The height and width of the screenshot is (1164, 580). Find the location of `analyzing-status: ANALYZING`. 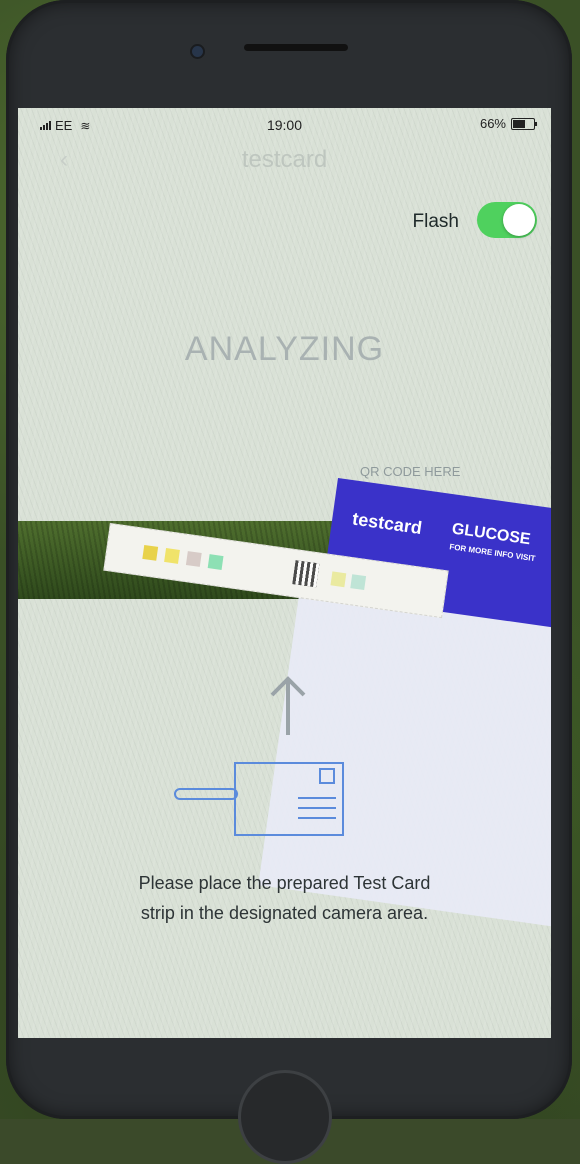

analyzing-status: ANALYZING is located at coordinates (284, 349).